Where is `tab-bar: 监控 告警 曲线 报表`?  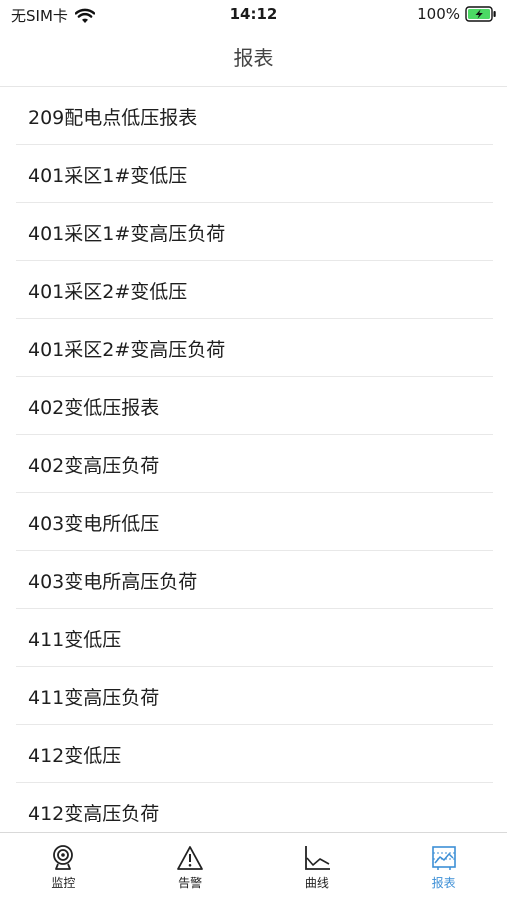 tab-bar: 监控 告警 曲线 报表 is located at coordinates (253, 866).